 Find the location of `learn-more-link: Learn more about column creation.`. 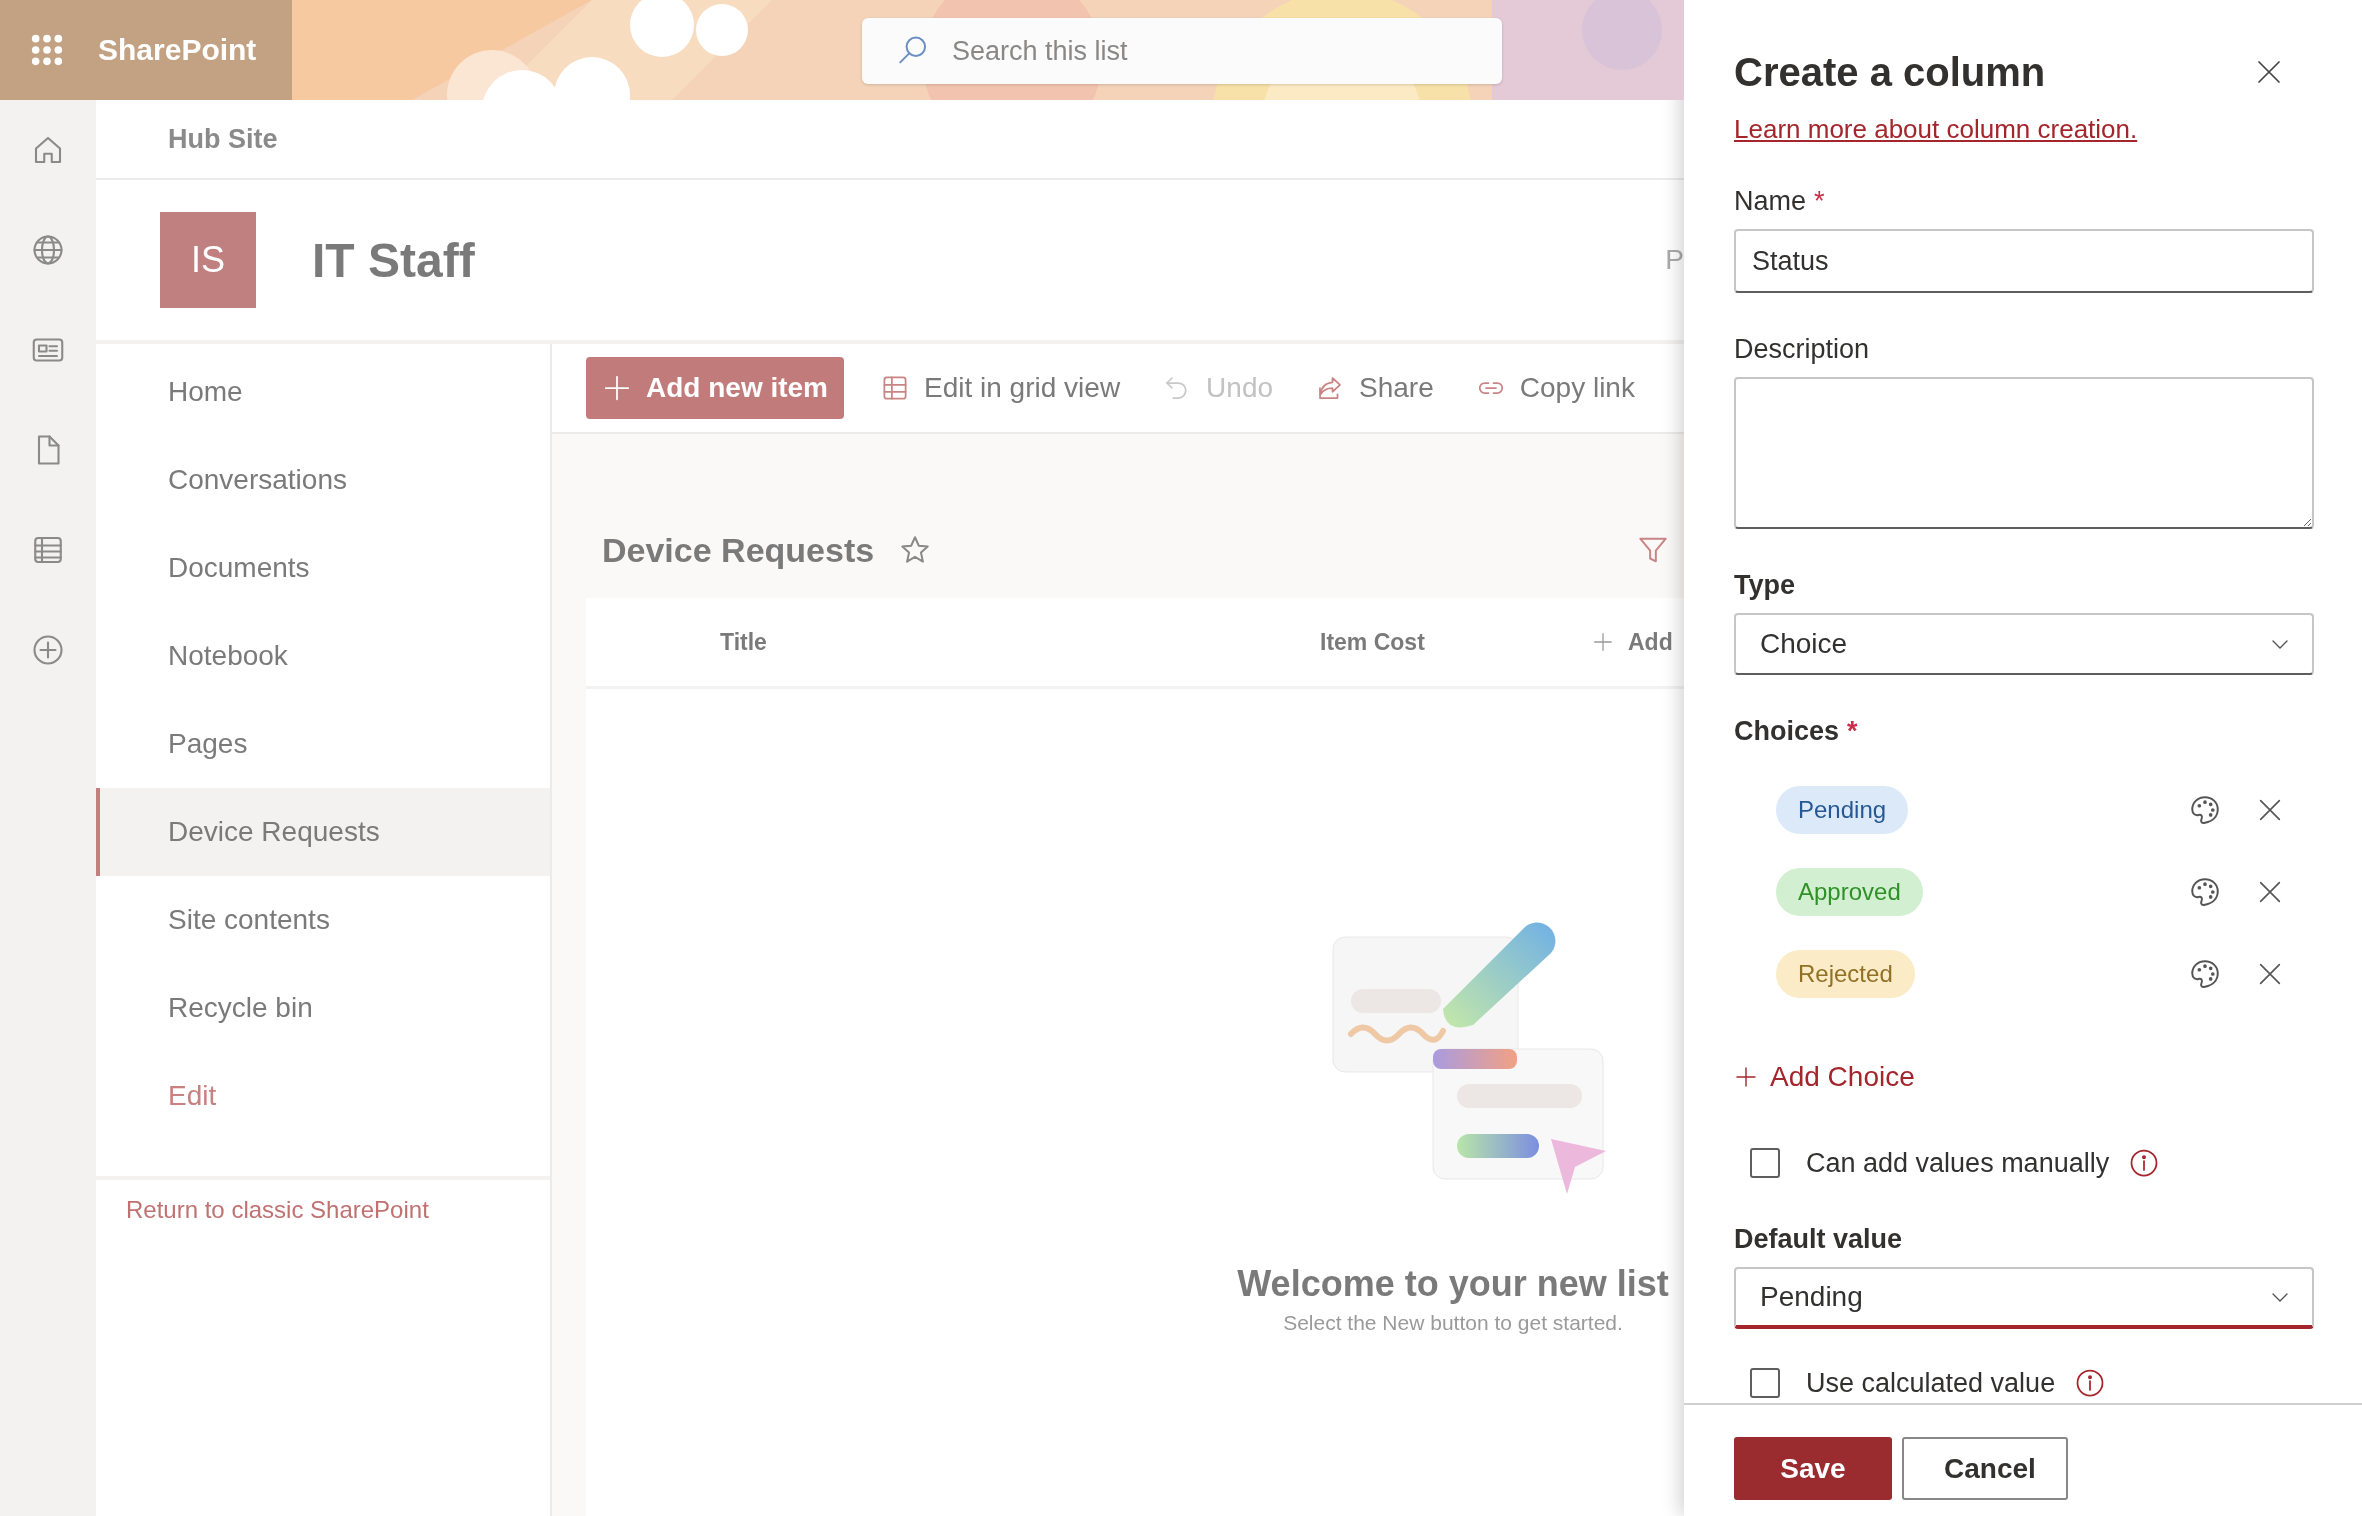

learn-more-link: Learn more about column creation. is located at coordinates (1936, 129).